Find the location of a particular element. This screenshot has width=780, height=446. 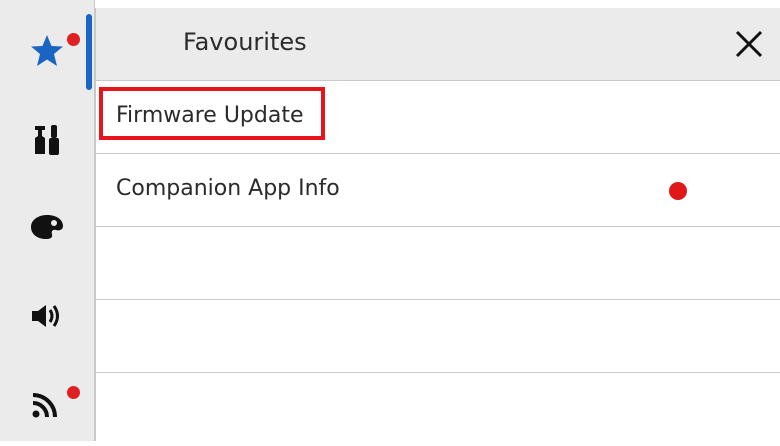

tools-icon is located at coordinates (47, 140).